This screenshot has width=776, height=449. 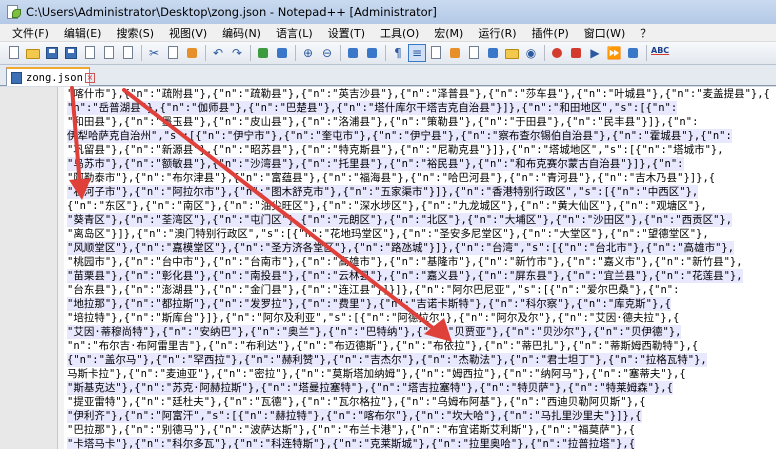 What do you see at coordinates (83, 33) in the screenshot?
I see `menu-edit: 编辑(E)` at bounding box center [83, 33].